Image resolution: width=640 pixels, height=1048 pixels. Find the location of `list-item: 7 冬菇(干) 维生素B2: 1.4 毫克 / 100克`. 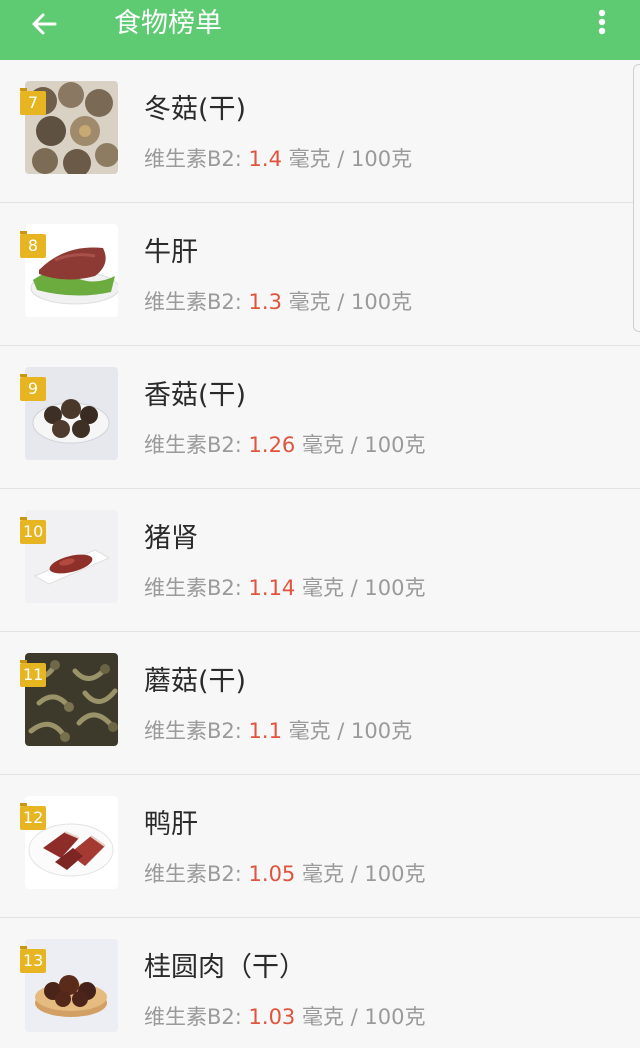

list-item: 7 冬菇(干) 维生素B2: 1.4 毫克 / 100克 is located at coordinates (320, 131).